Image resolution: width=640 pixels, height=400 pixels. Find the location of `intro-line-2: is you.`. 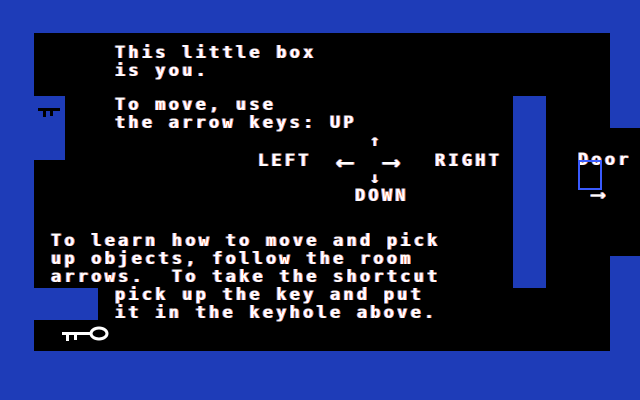

intro-line-2: is you. is located at coordinates (162, 71).